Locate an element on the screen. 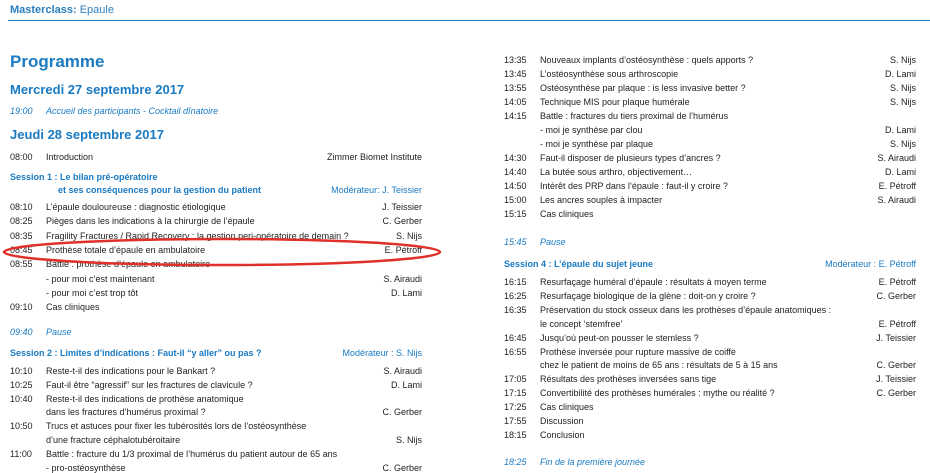  schedule-time: 10:25 is located at coordinates (21, 384).